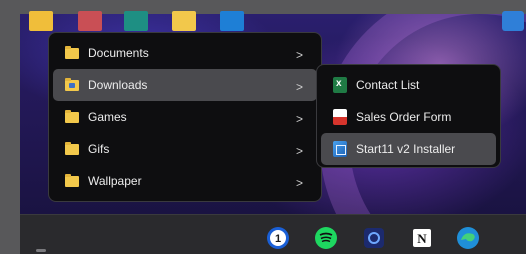 This screenshot has width=526, height=254. What do you see at coordinates (41, 250) in the screenshot?
I see `active-indicator` at bounding box center [41, 250].